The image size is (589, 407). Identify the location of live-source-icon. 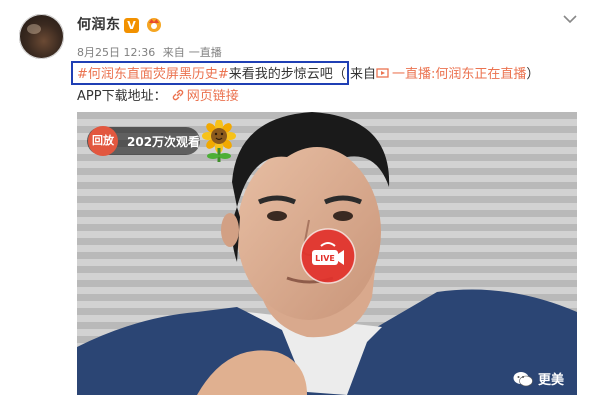
(382, 73).